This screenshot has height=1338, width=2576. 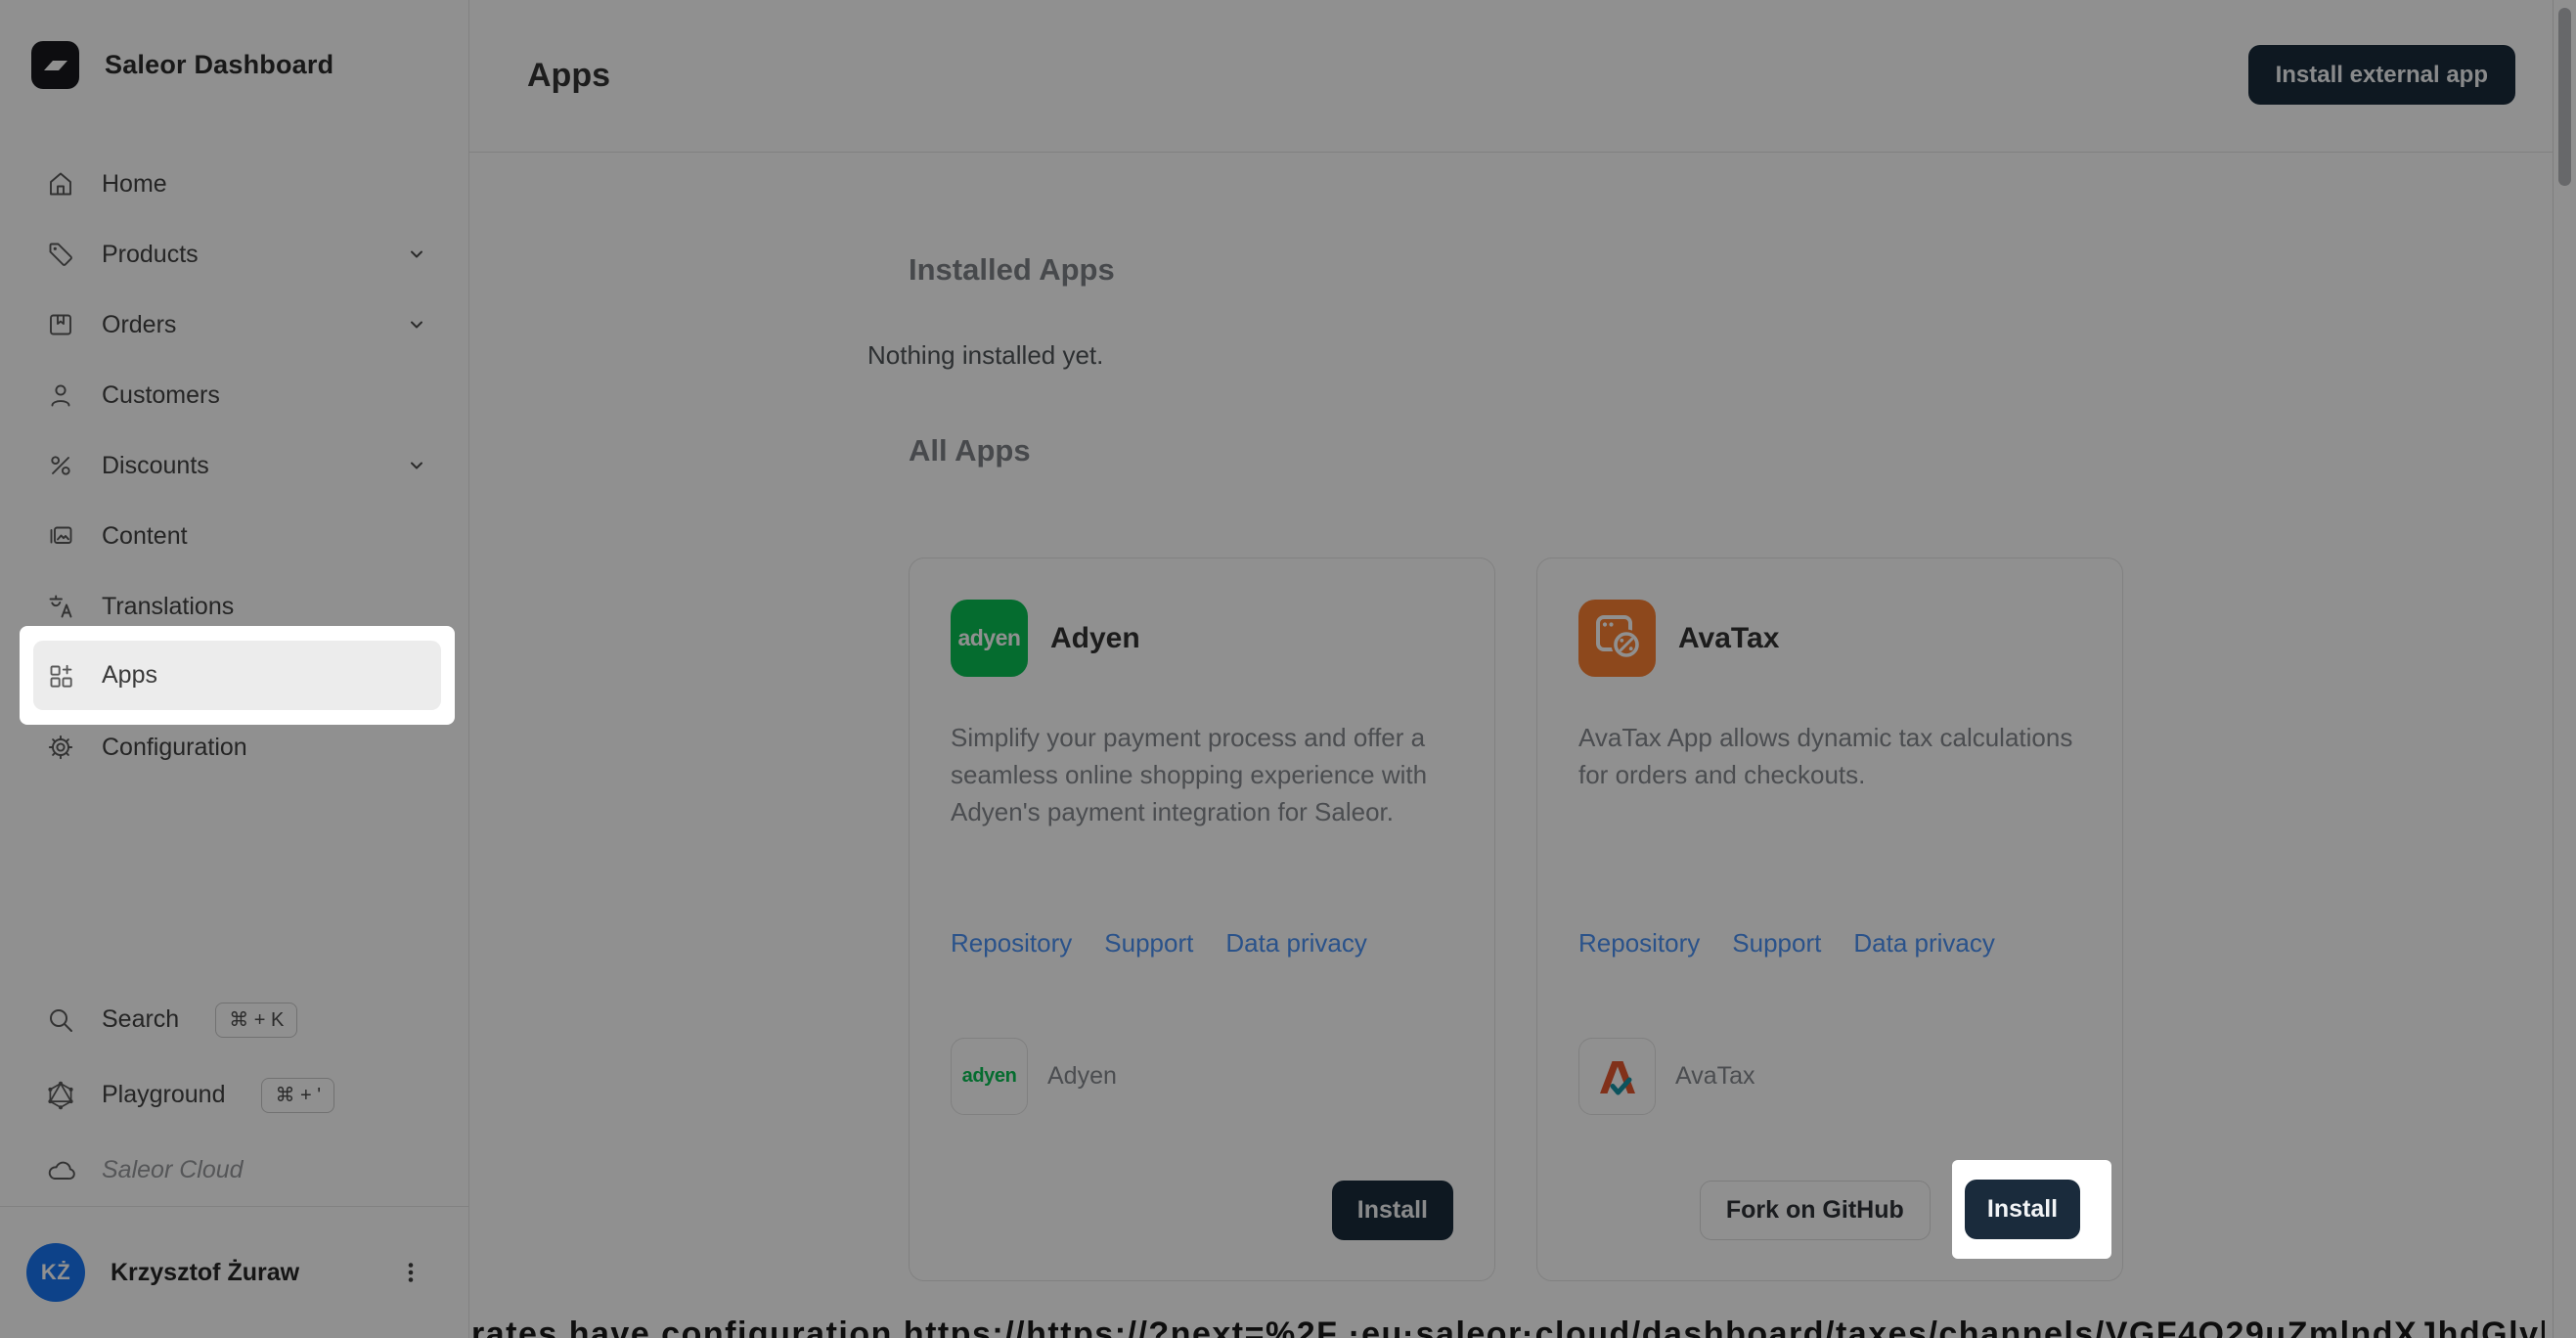 What do you see at coordinates (206, 1272) in the screenshot?
I see `user-name: Krzysztof Żuraw` at bounding box center [206, 1272].